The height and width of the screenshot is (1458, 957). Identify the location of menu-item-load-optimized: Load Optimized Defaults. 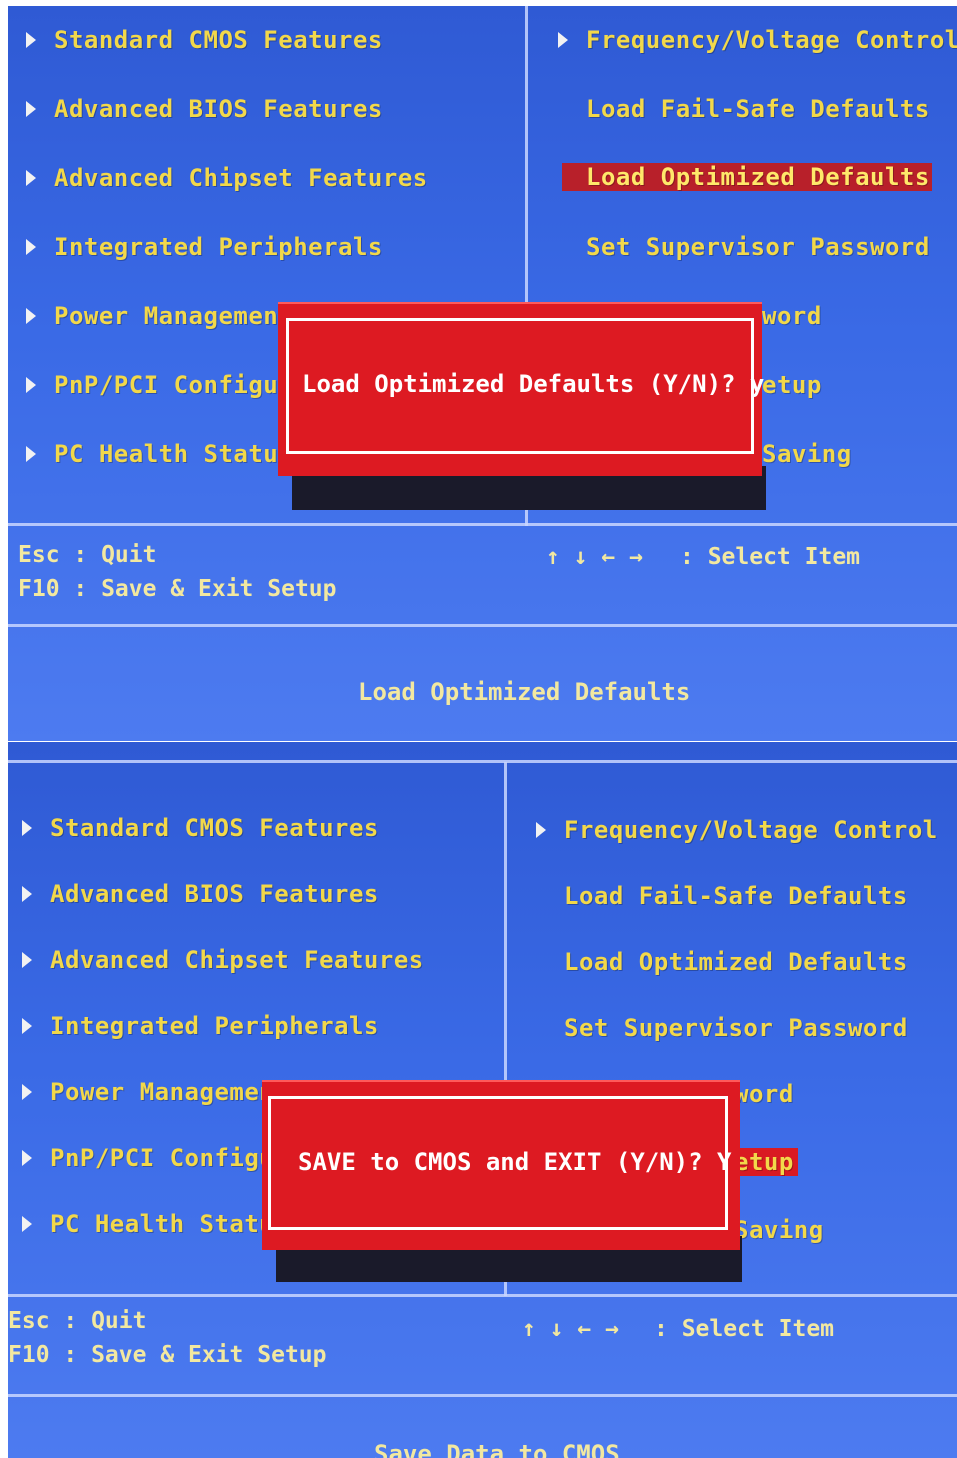
(736, 962).